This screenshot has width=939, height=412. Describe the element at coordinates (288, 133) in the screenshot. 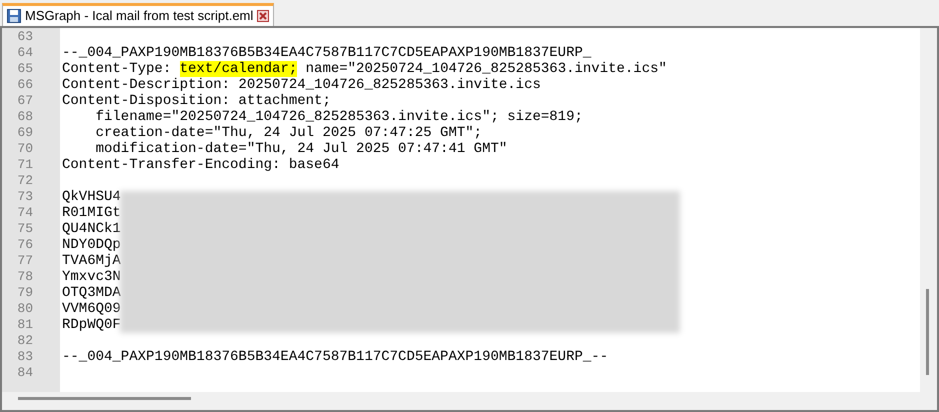

I see `code-text: creation-date="Thu, 24 Jul 2025 07:47:25 GMT";` at that location.